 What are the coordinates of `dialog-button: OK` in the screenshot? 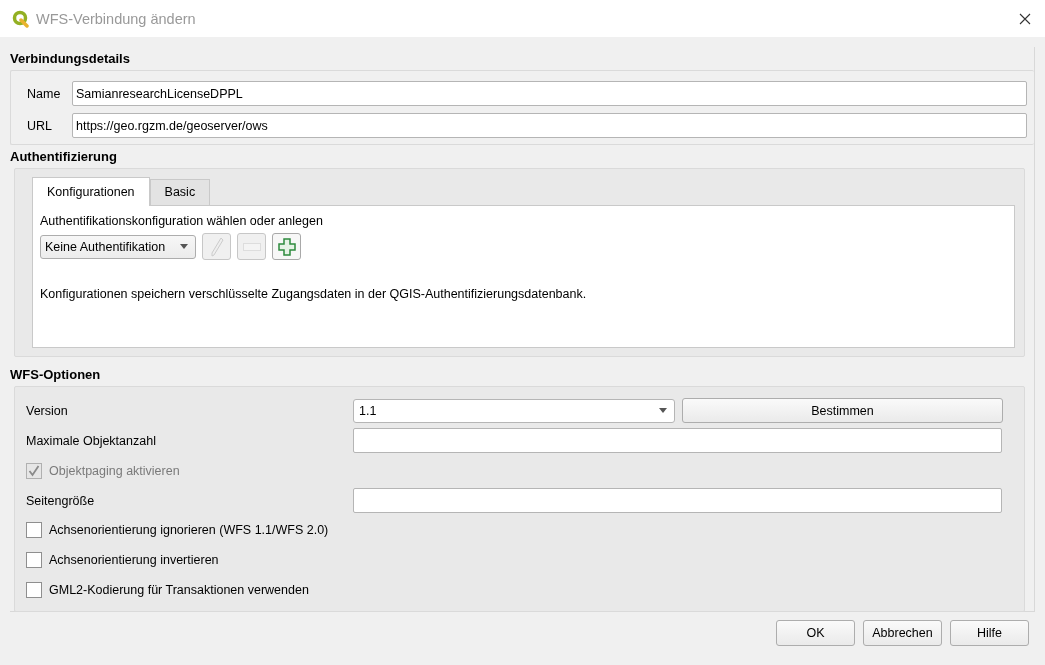 It's located at (815, 633).